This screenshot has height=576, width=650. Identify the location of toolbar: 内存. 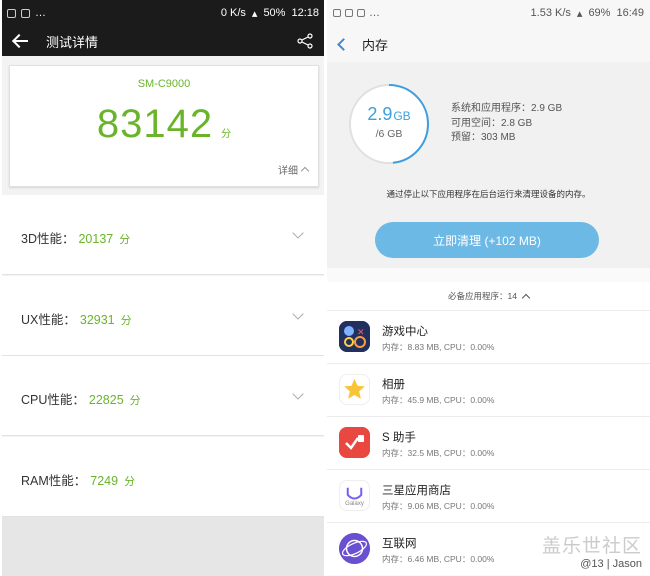
(488, 44).